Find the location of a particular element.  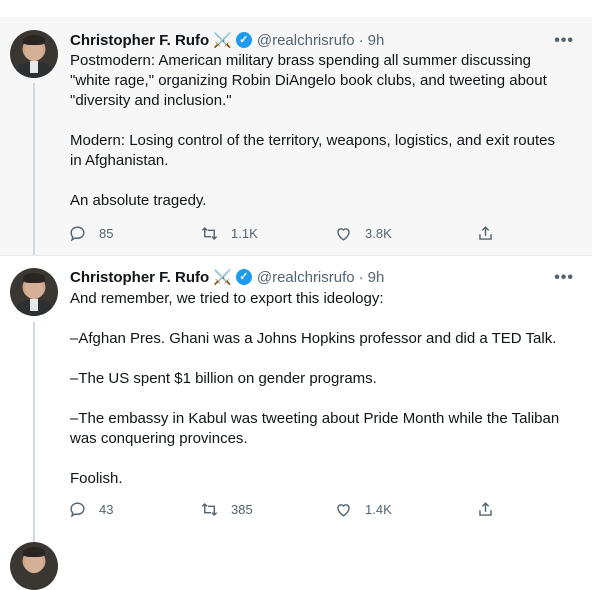

next-tweet-avatar is located at coordinates (34, 566).